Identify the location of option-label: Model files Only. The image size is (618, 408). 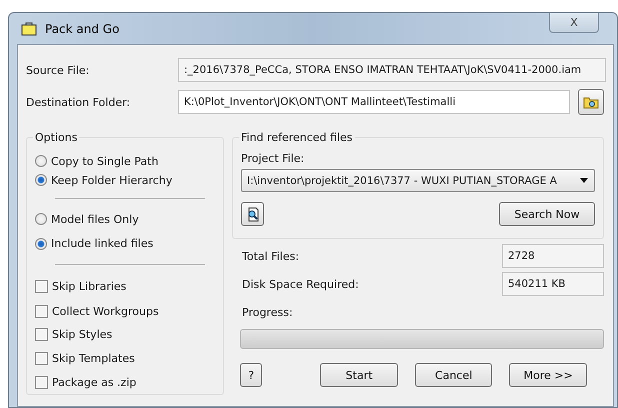
(95, 219).